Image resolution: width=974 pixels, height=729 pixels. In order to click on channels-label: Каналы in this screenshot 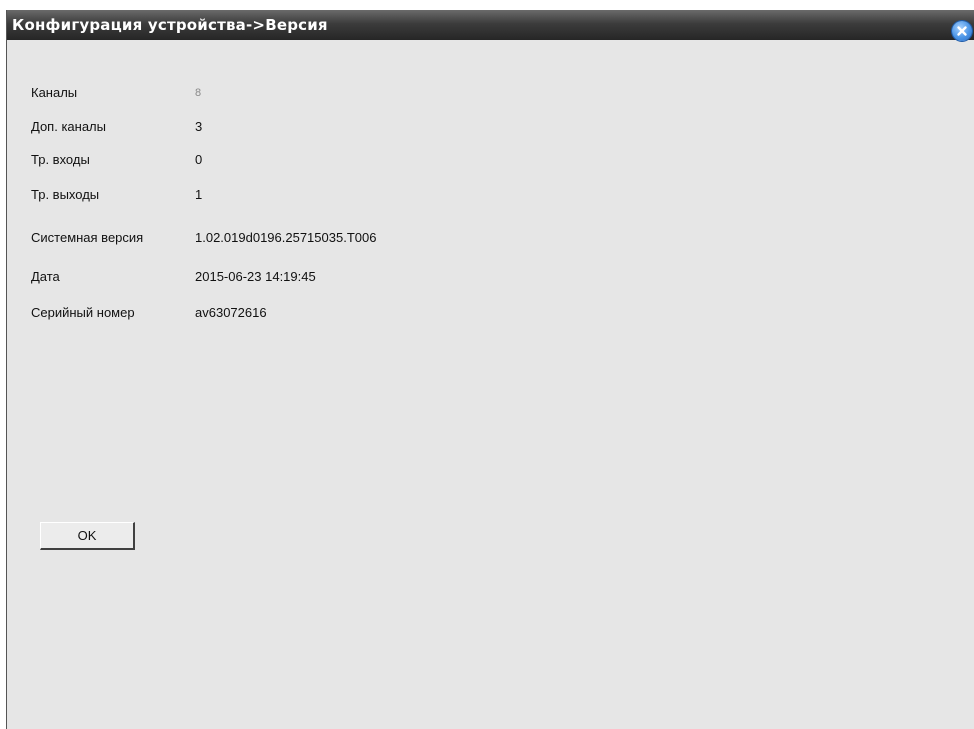, I will do `click(54, 92)`.